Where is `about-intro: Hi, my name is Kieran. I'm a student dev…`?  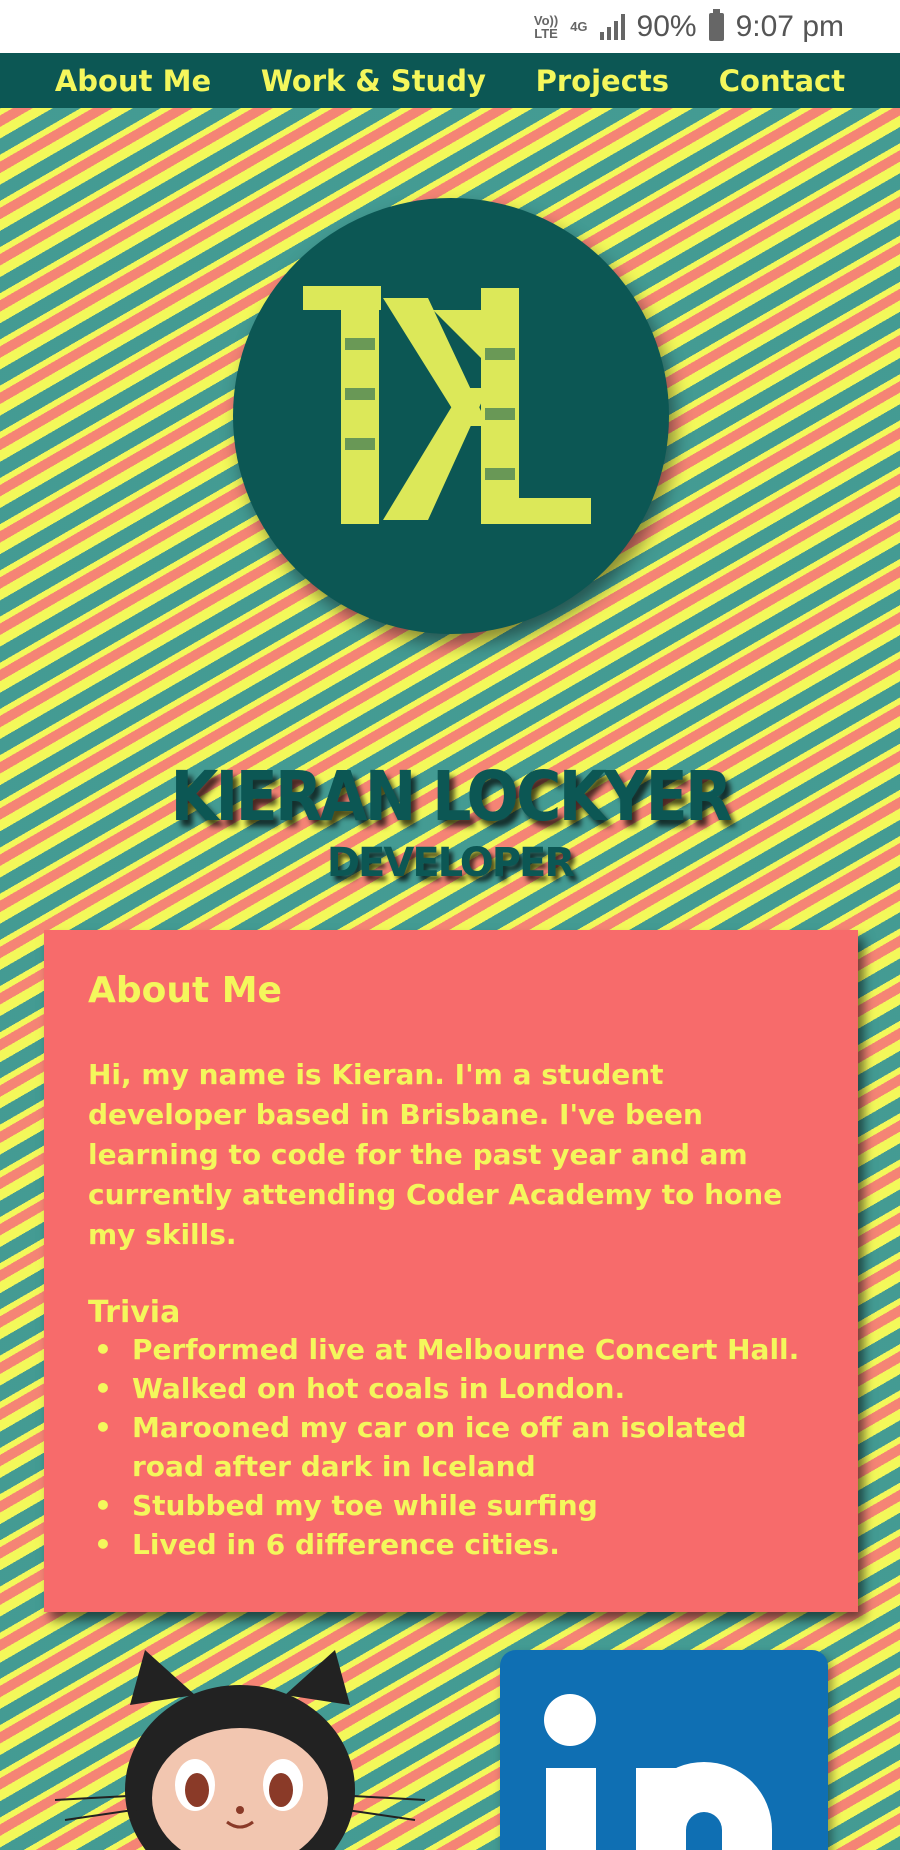 about-intro: Hi, my name is Kieran. I'm a student dev… is located at coordinates (435, 1154).